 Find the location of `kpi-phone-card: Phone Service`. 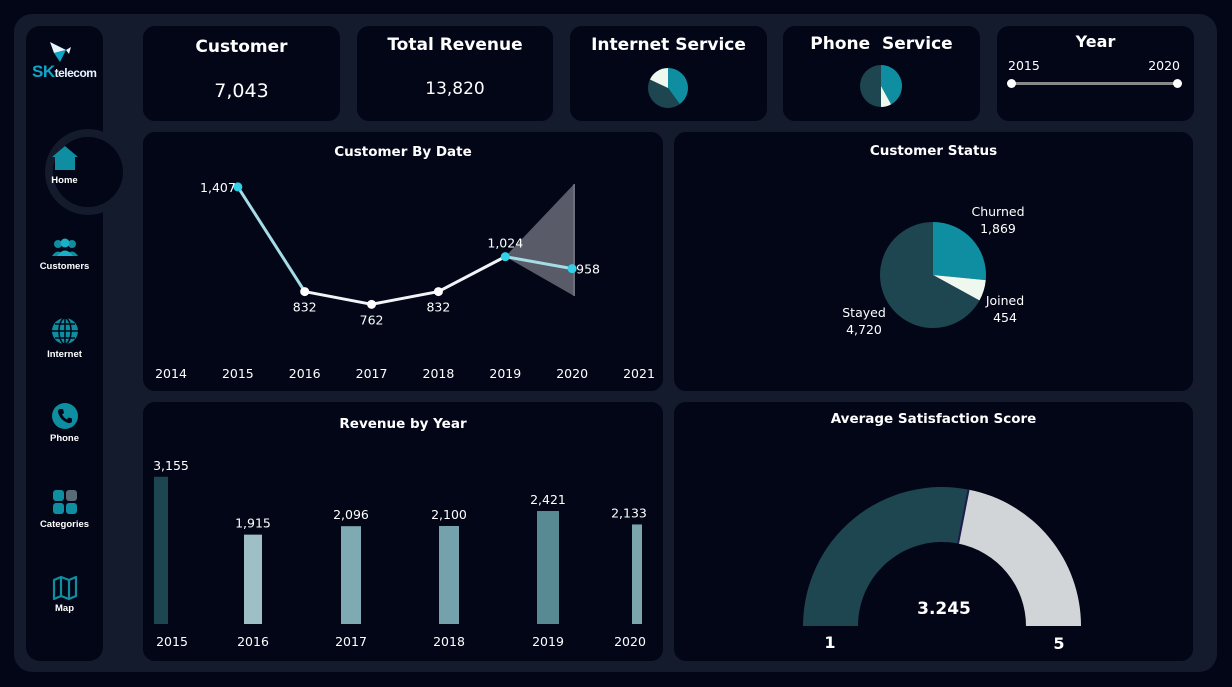

kpi-phone-card: Phone Service is located at coordinates (881, 73).